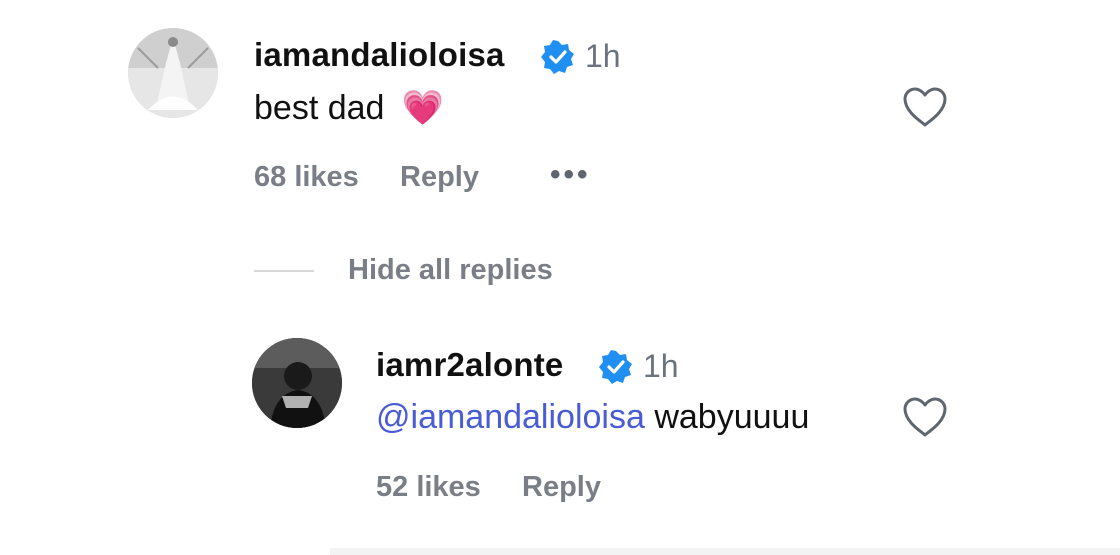 The height and width of the screenshot is (555, 1120). What do you see at coordinates (428, 487) in the screenshot?
I see `reply-likes-count: 52 likes` at bounding box center [428, 487].